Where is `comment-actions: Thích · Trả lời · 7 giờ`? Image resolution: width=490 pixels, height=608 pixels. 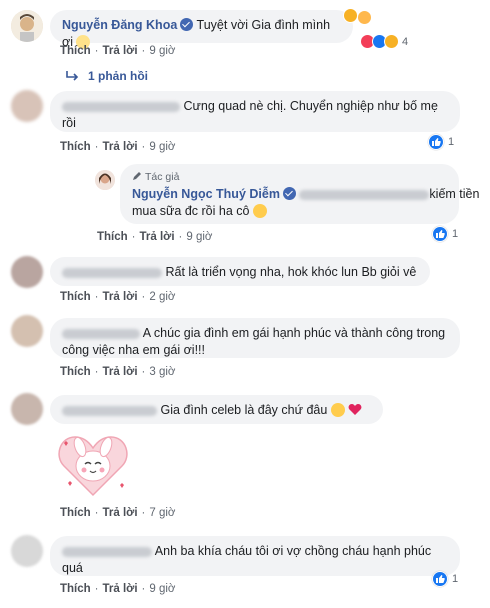
comment-actions: Thích · Trả lời · 7 giờ is located at coordinates (118, 513).